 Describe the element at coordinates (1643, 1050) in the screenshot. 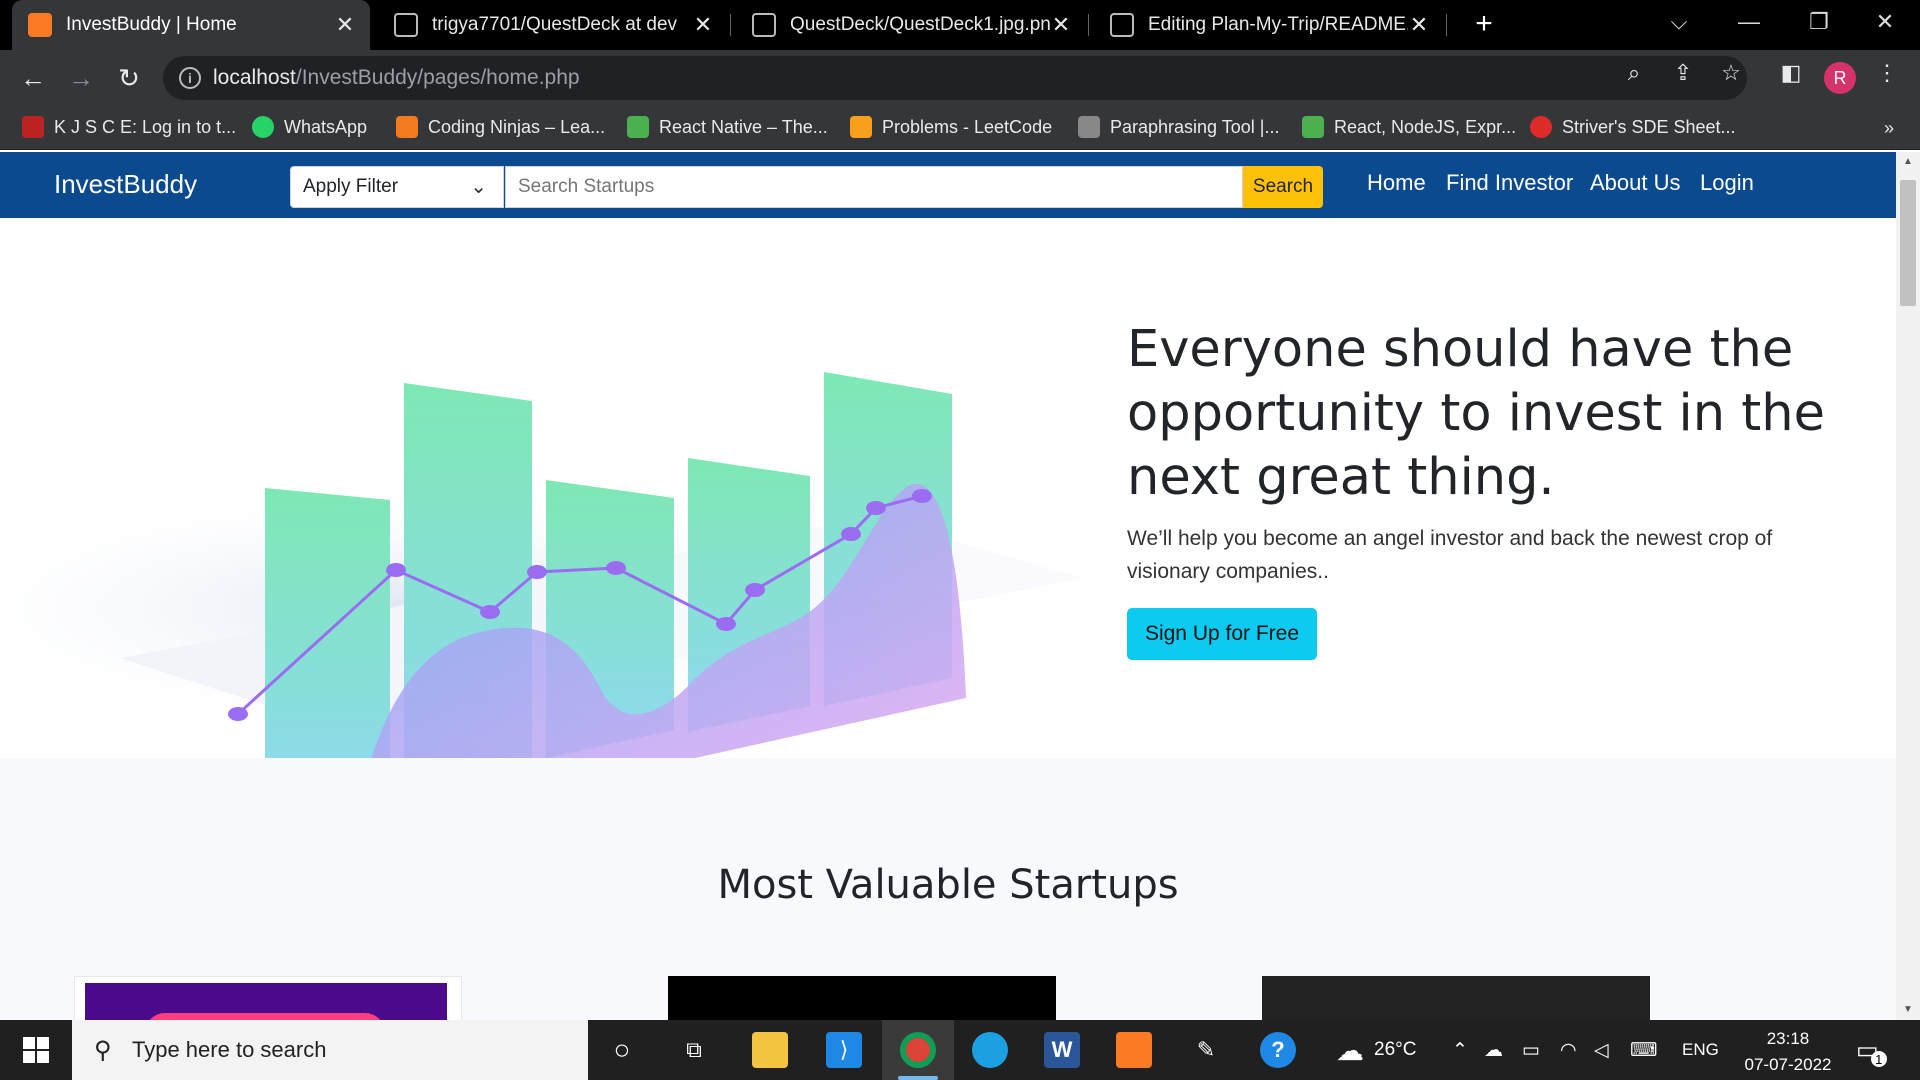

I see `keyboard-icon: ⌨` at that location.